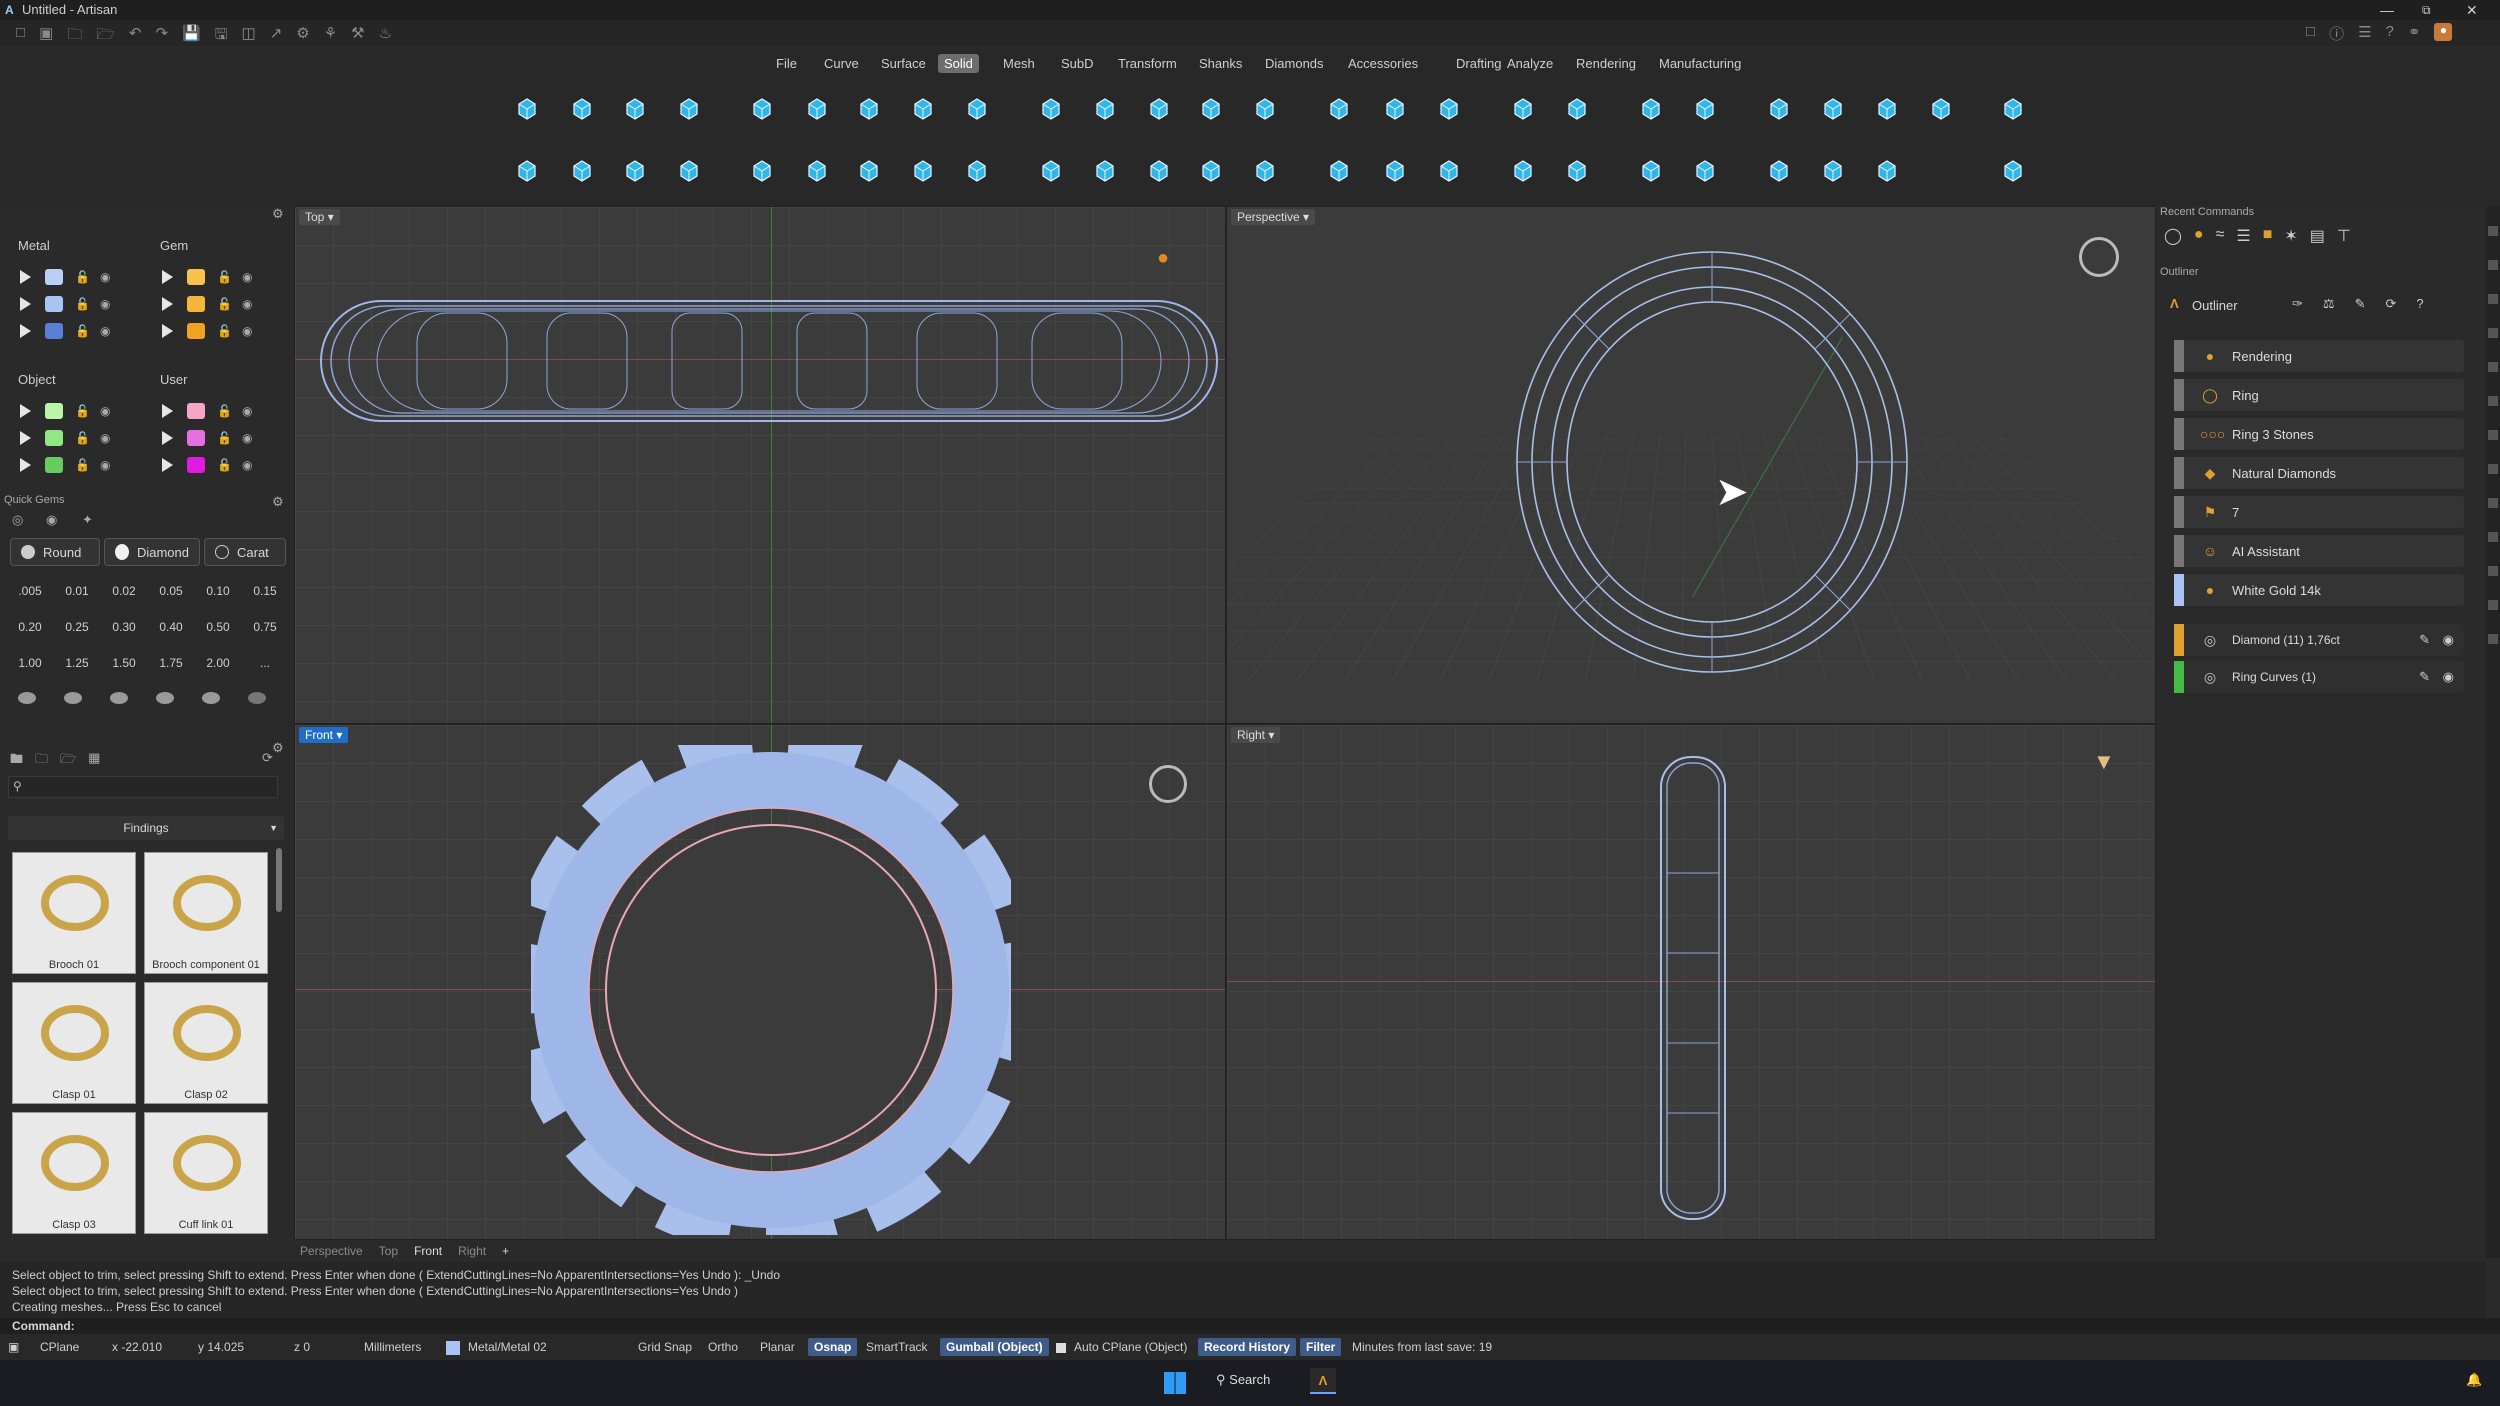  Describe the element at coordinates (302, 36) in the screenshot. I see `settings-icon: ⚙` at that location.